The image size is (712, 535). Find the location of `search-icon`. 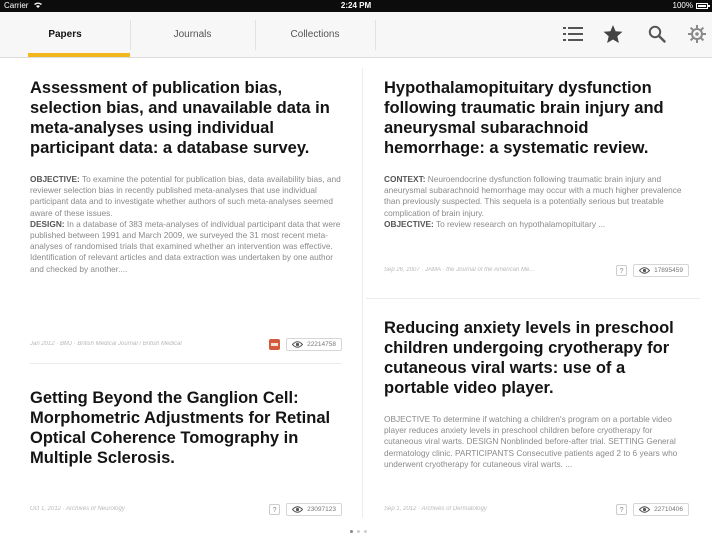

search-icon is located at coordinates (657, 34).